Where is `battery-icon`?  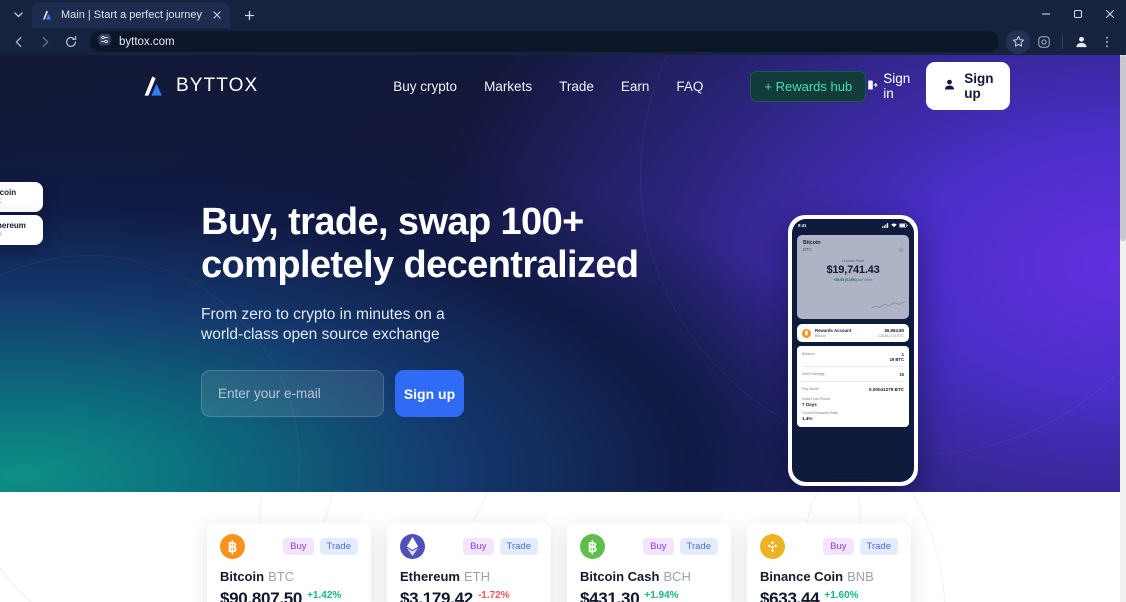 battery-icon is located at coordinates (903, 225).